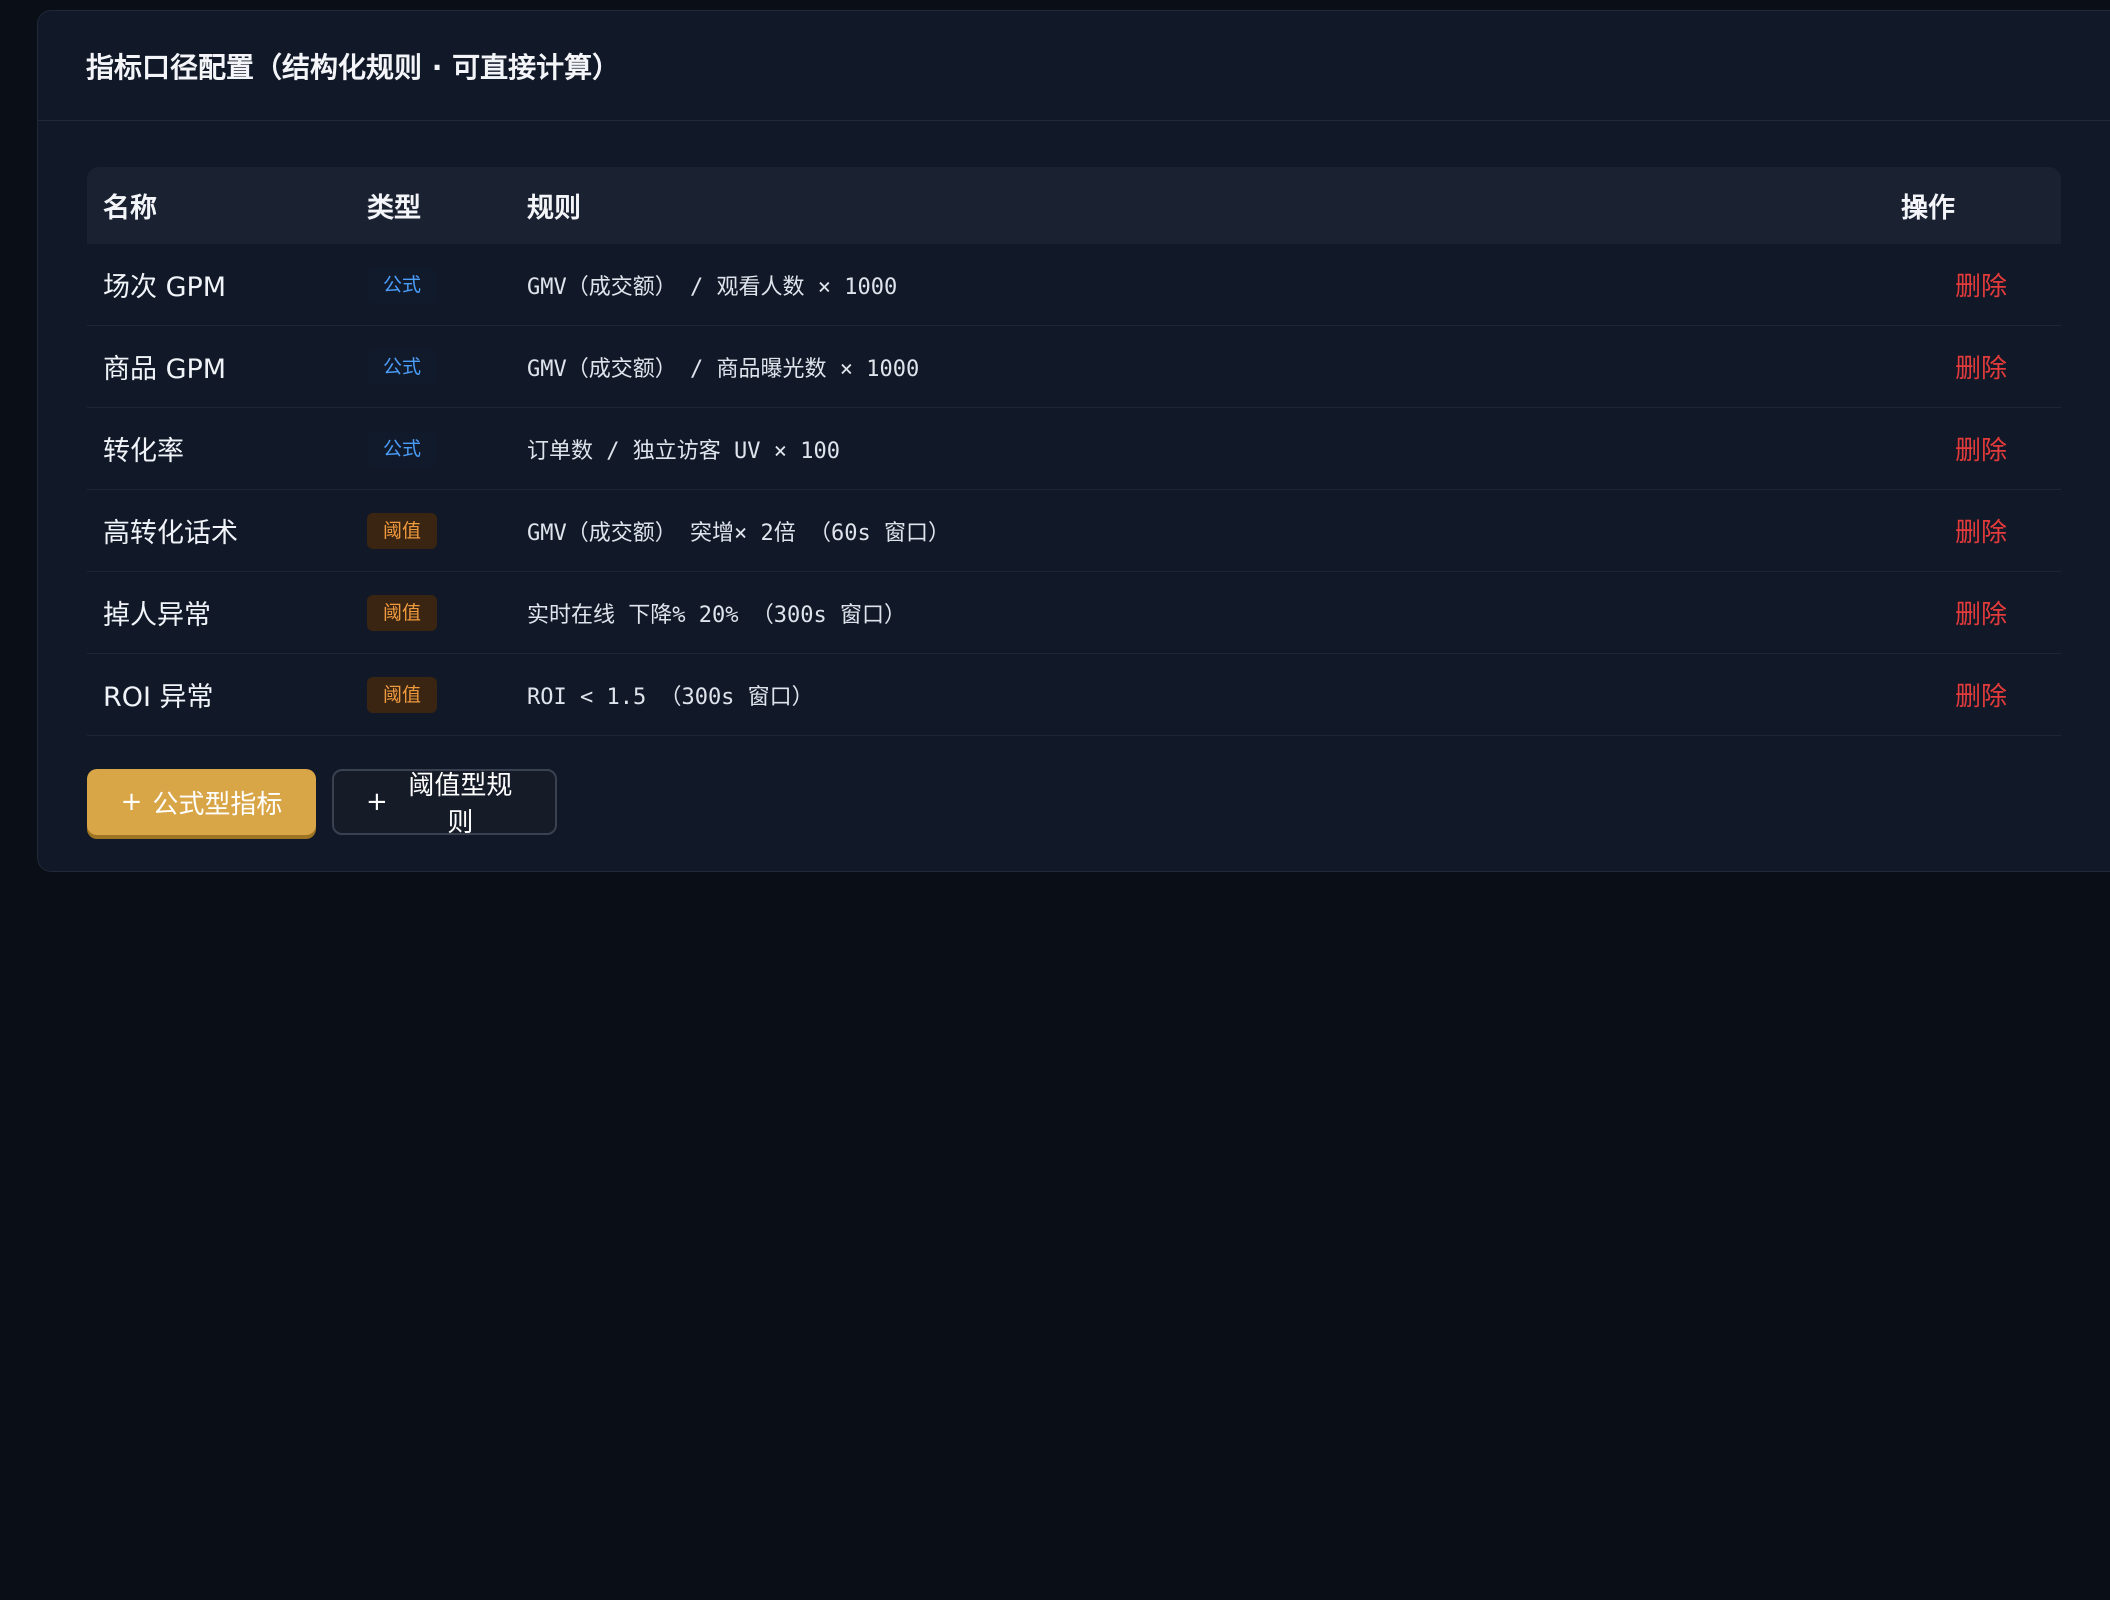 The image size is (2110, 1600). What do you see at coordinates (1928, 208) in the screenshot?
I see `header-op: 操作` at bounding box center [1928, 208].